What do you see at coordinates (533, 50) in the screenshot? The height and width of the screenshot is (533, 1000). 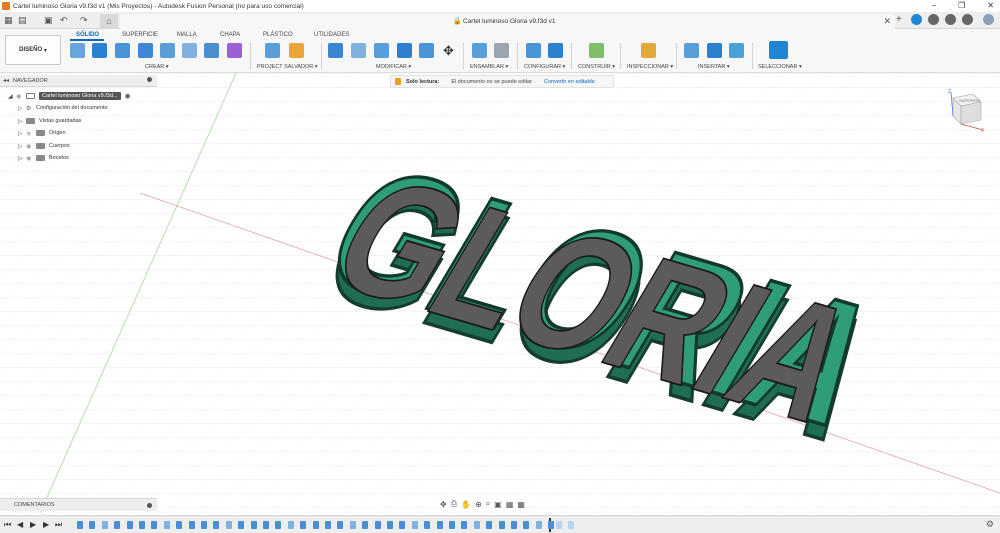 I see `configure-1-icon` at bounding box center [533, 50].